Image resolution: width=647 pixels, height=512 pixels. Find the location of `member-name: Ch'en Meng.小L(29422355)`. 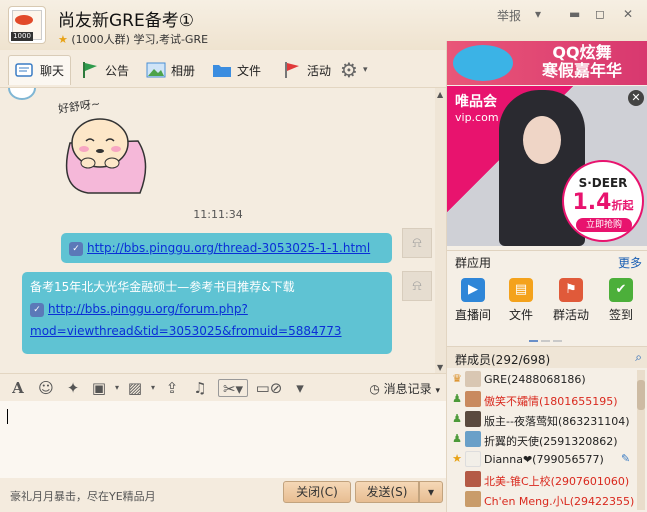

member-name: Ch'en Meng.小L(29422355) is located at coordinates (559, 501).